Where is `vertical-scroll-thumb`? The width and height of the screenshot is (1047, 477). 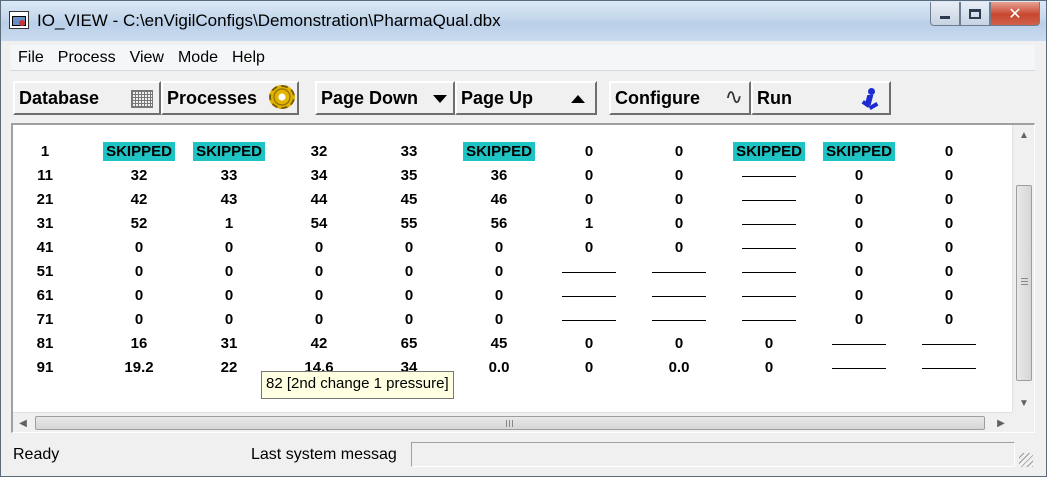 vertical-scroll-thumb is located at coordinates (1024, 283).